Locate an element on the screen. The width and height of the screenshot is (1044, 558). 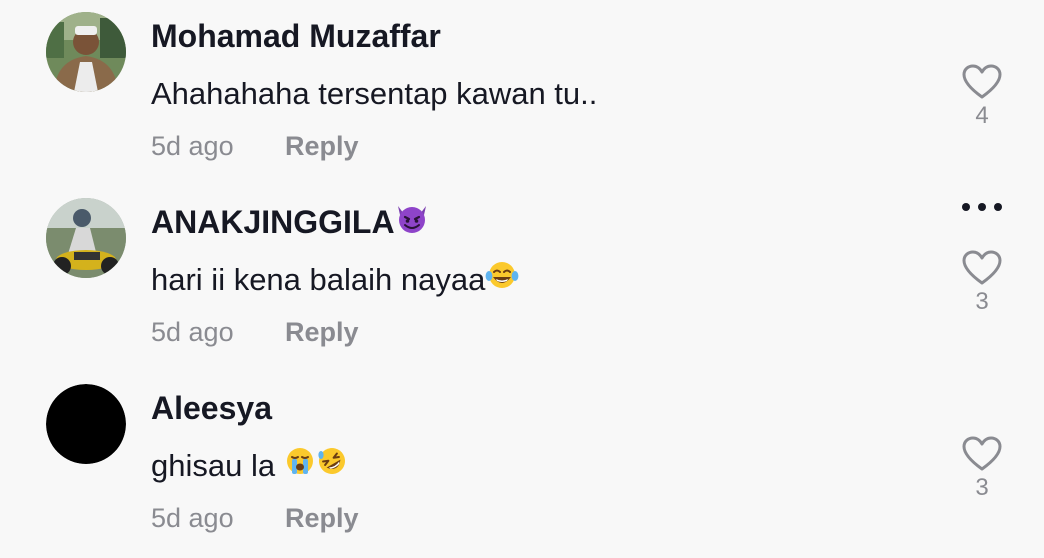
comment-username: Aleesya is located at coordinates (211, 408).